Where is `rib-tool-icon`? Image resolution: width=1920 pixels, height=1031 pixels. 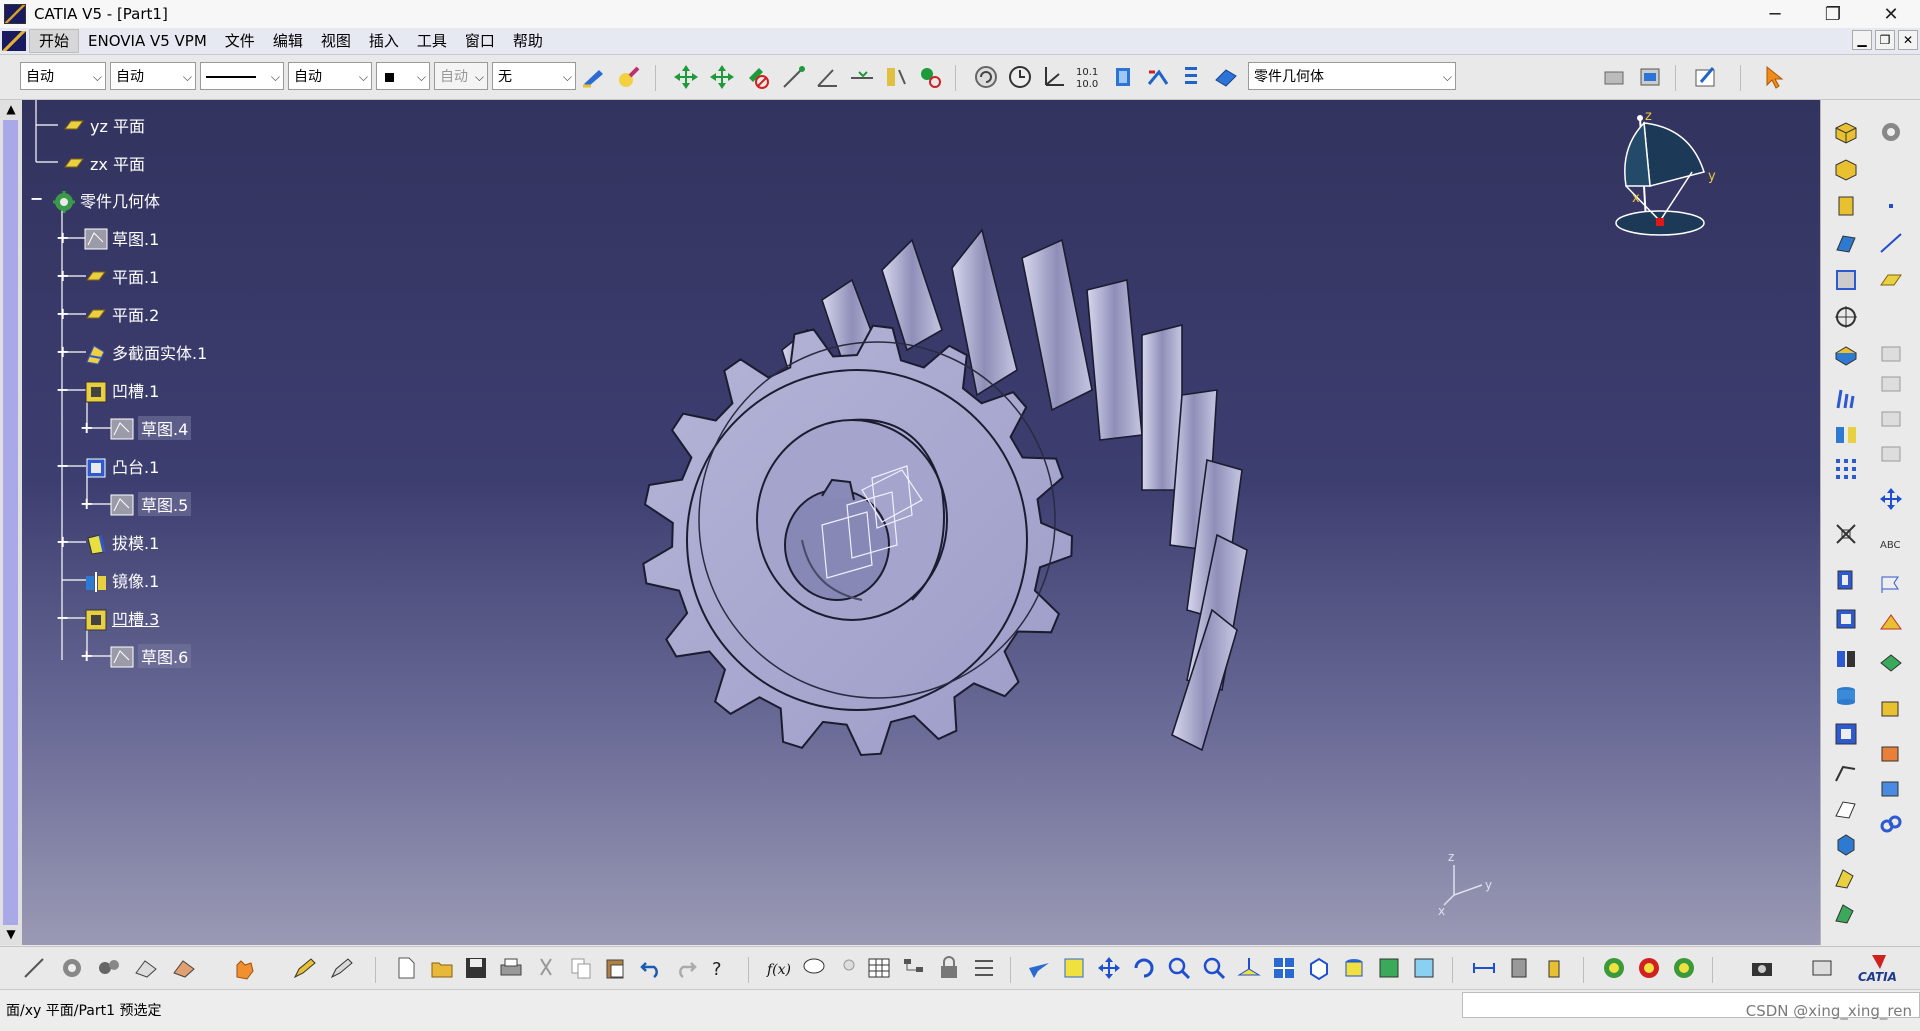
rib-tool-icon is located at coordinates (1846, 243).